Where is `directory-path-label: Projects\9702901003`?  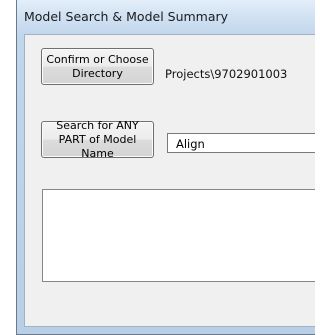
directory-path-label: Projects\9702901003 is located at coordinates (226, 74).